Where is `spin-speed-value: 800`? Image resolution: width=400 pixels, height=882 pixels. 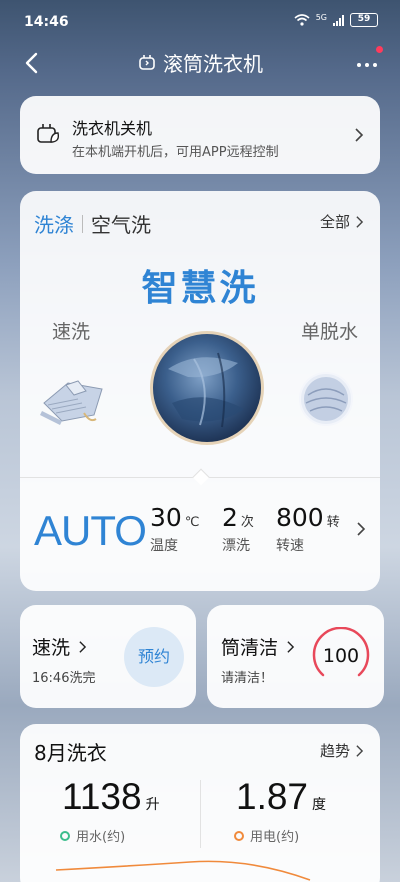 spin-speed-value: 800 is located at coordinates (300, 517).